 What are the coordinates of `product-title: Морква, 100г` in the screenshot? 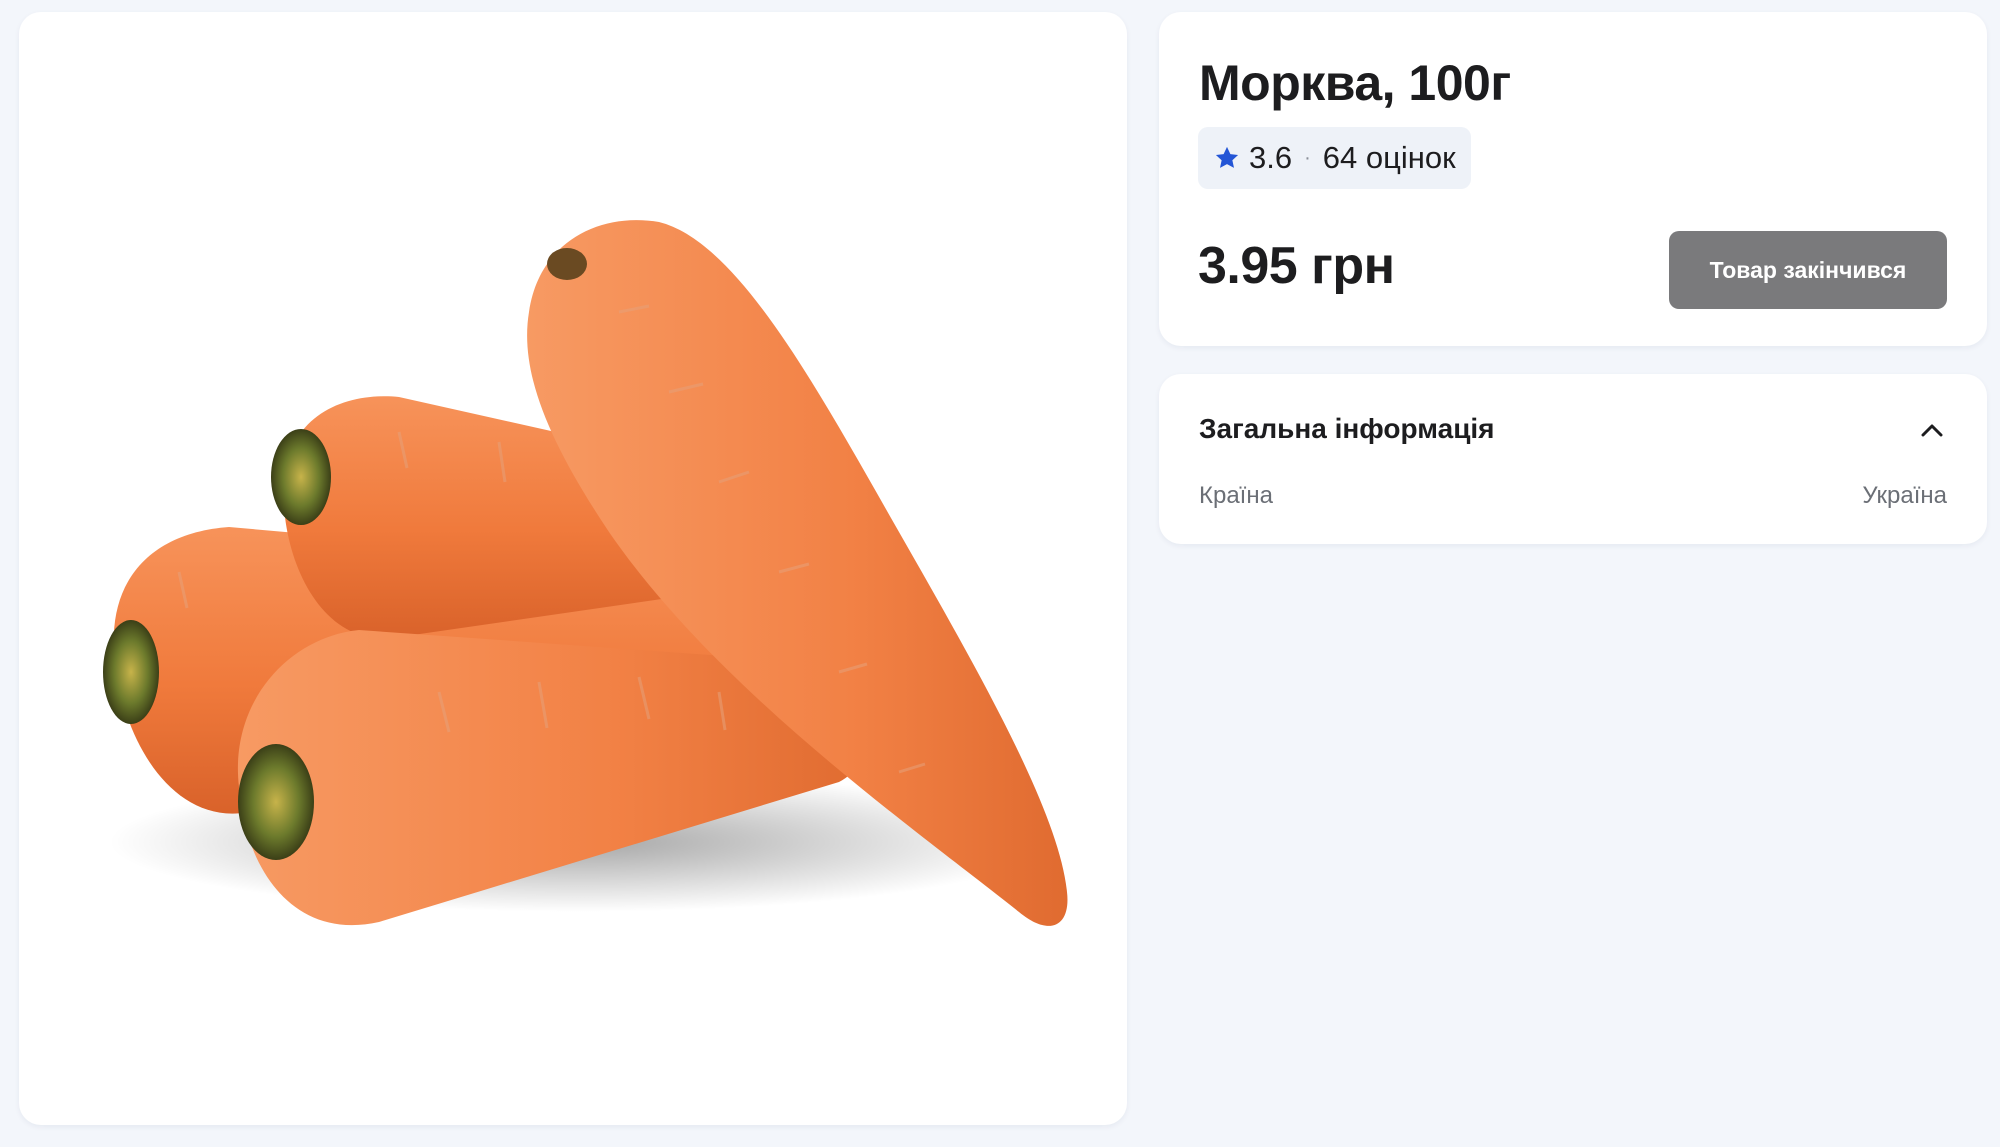 It's located at (1355, 83).